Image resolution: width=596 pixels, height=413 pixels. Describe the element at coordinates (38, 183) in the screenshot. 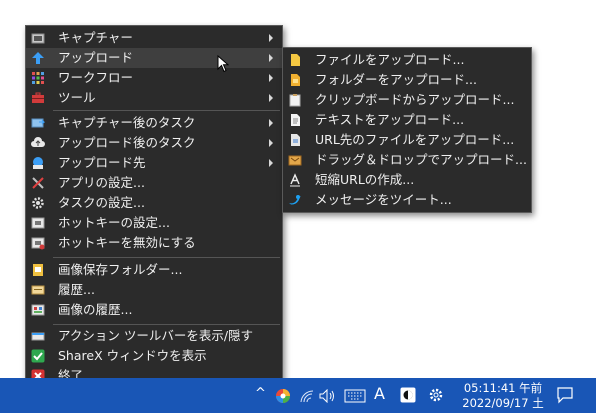

I see `wrench-screwdriver-icon` at that location.